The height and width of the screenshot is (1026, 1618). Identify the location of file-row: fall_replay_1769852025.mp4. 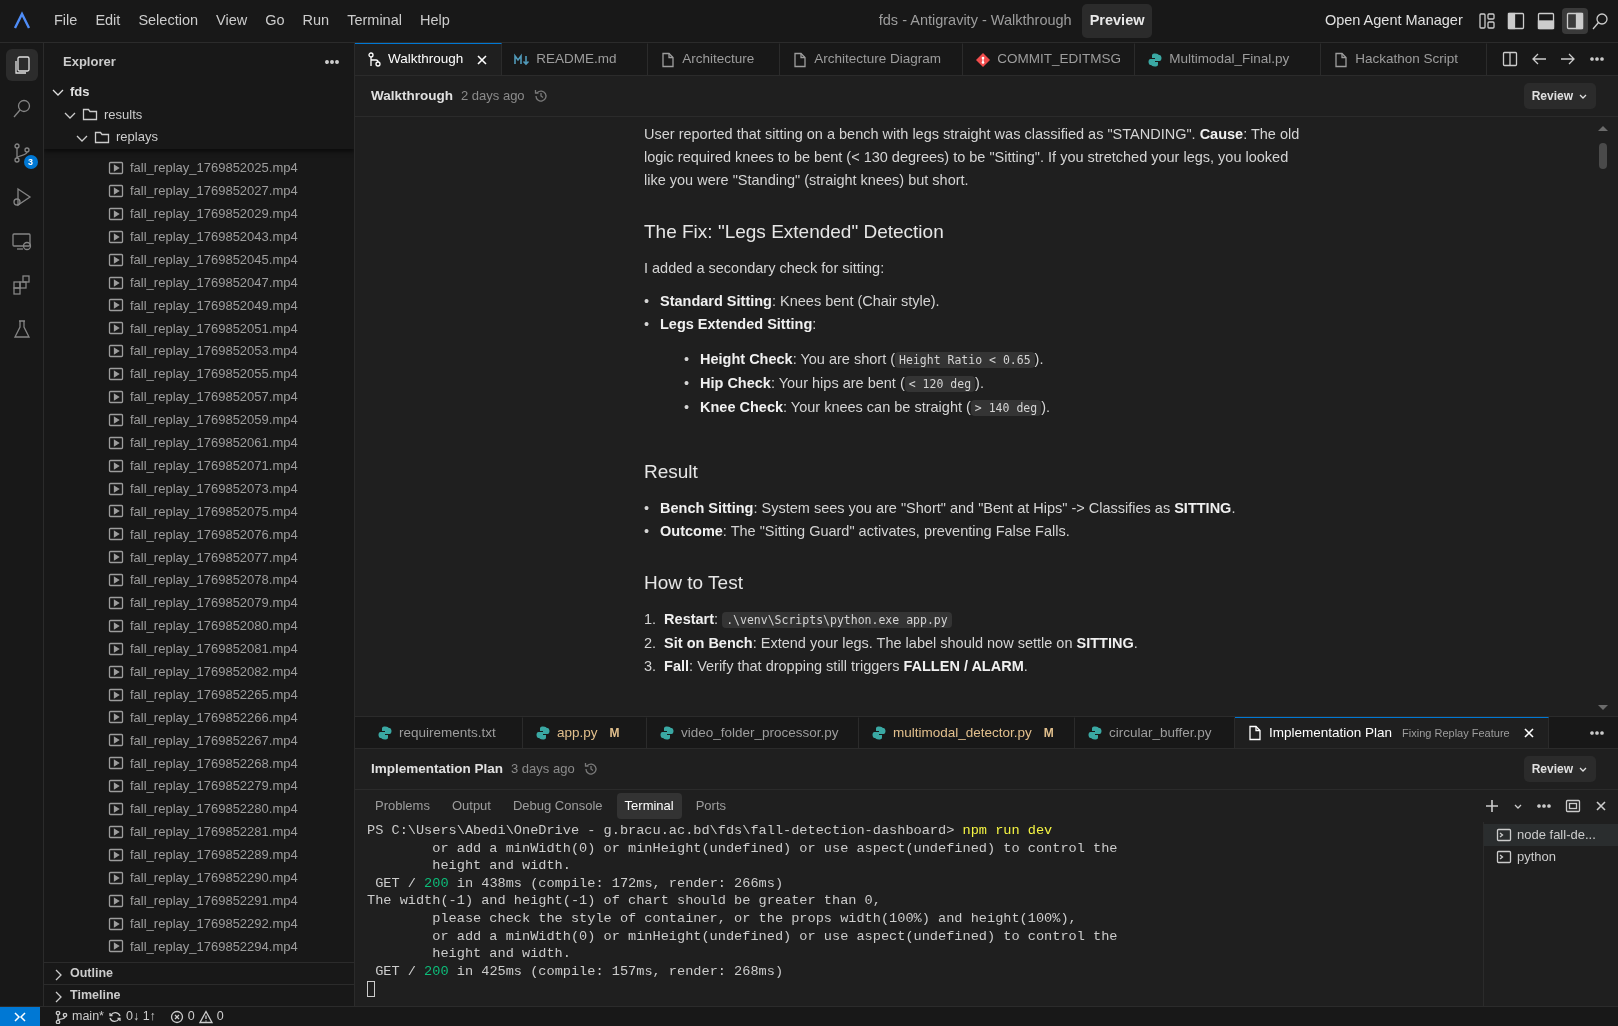
(199, 168).